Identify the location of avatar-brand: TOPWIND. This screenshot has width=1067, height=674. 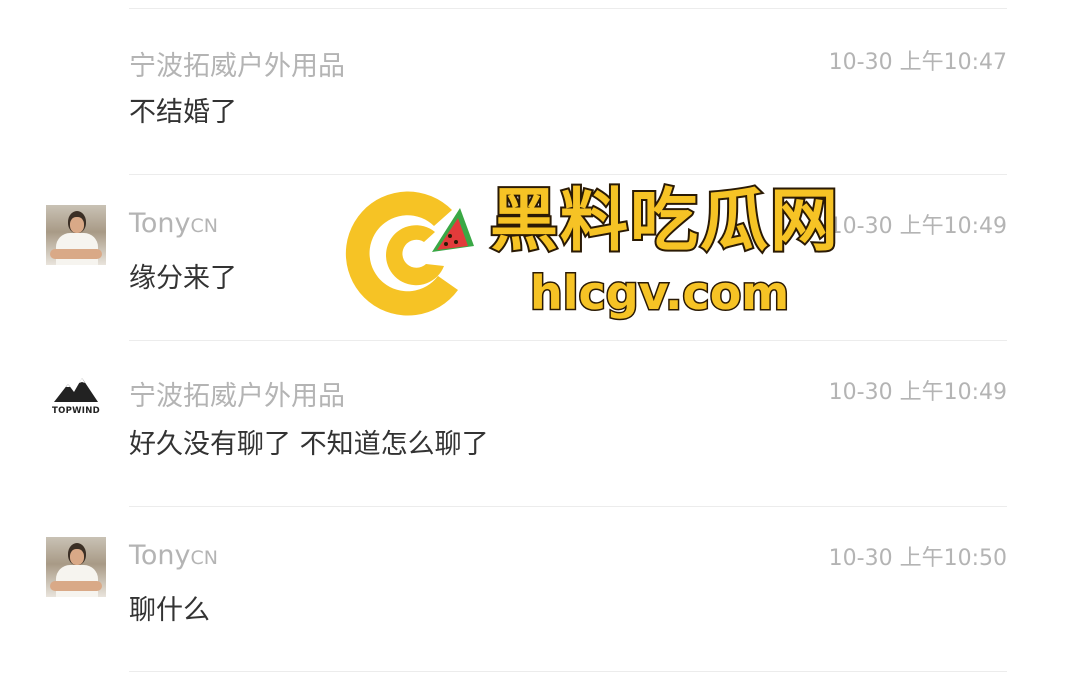
(76, 411).